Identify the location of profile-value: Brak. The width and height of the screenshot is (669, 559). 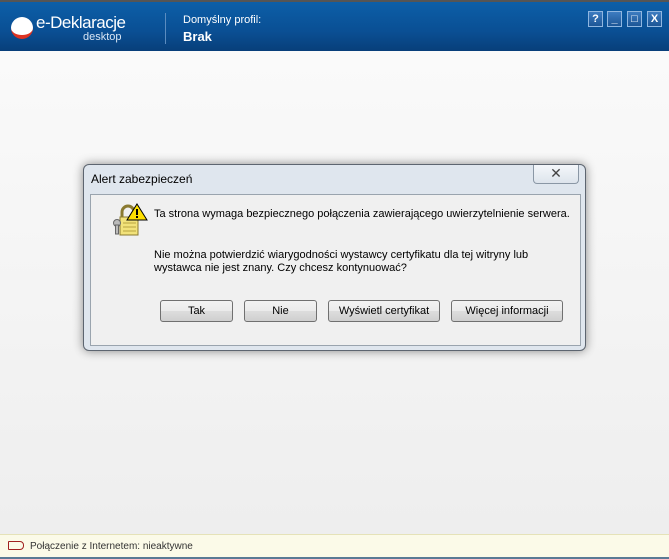
(197, 36).